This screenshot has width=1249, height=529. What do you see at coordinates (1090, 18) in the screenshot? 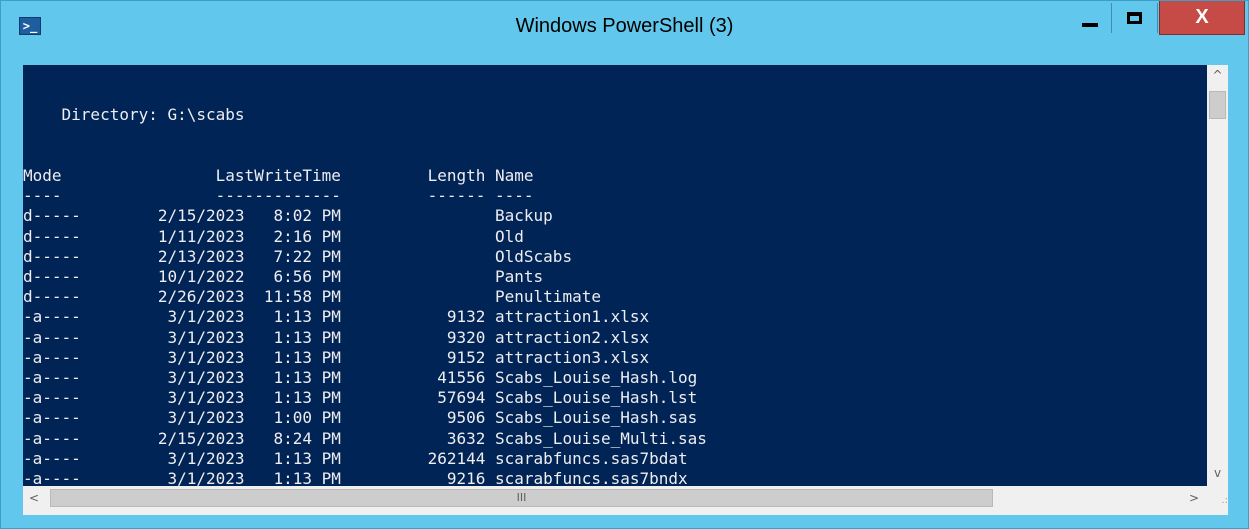
I see `minimize-button` at bounding box center [1090, 18].